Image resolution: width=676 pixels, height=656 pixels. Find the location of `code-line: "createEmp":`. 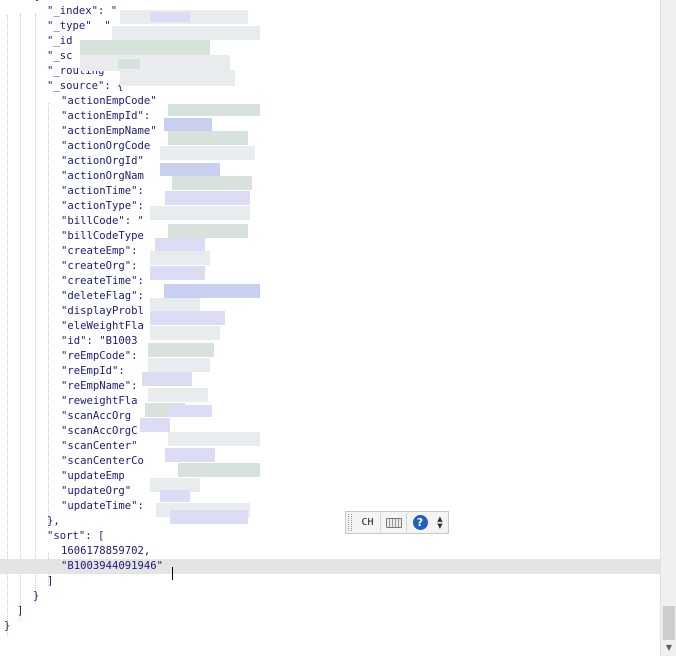

code-line: "createEmp": is located at coordinates (99, 251).